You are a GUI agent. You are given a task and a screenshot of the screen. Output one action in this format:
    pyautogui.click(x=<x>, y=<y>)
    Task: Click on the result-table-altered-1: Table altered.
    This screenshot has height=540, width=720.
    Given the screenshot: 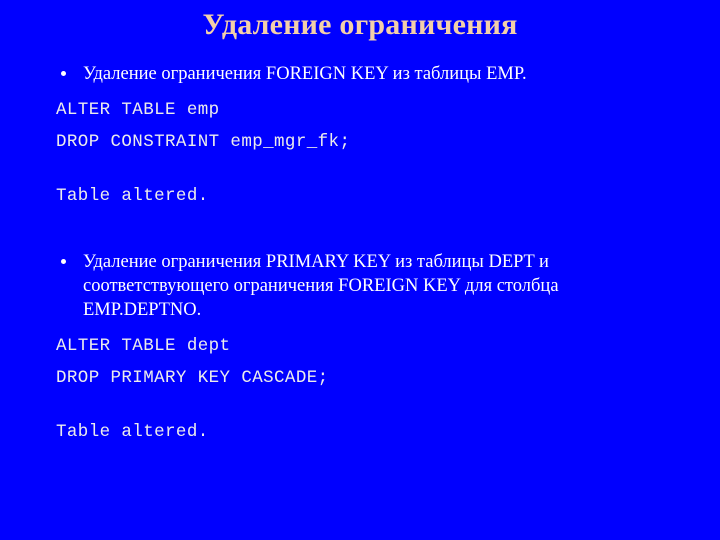 What is the action you would take?
    pyautogui.click(x=132, y=196)
    